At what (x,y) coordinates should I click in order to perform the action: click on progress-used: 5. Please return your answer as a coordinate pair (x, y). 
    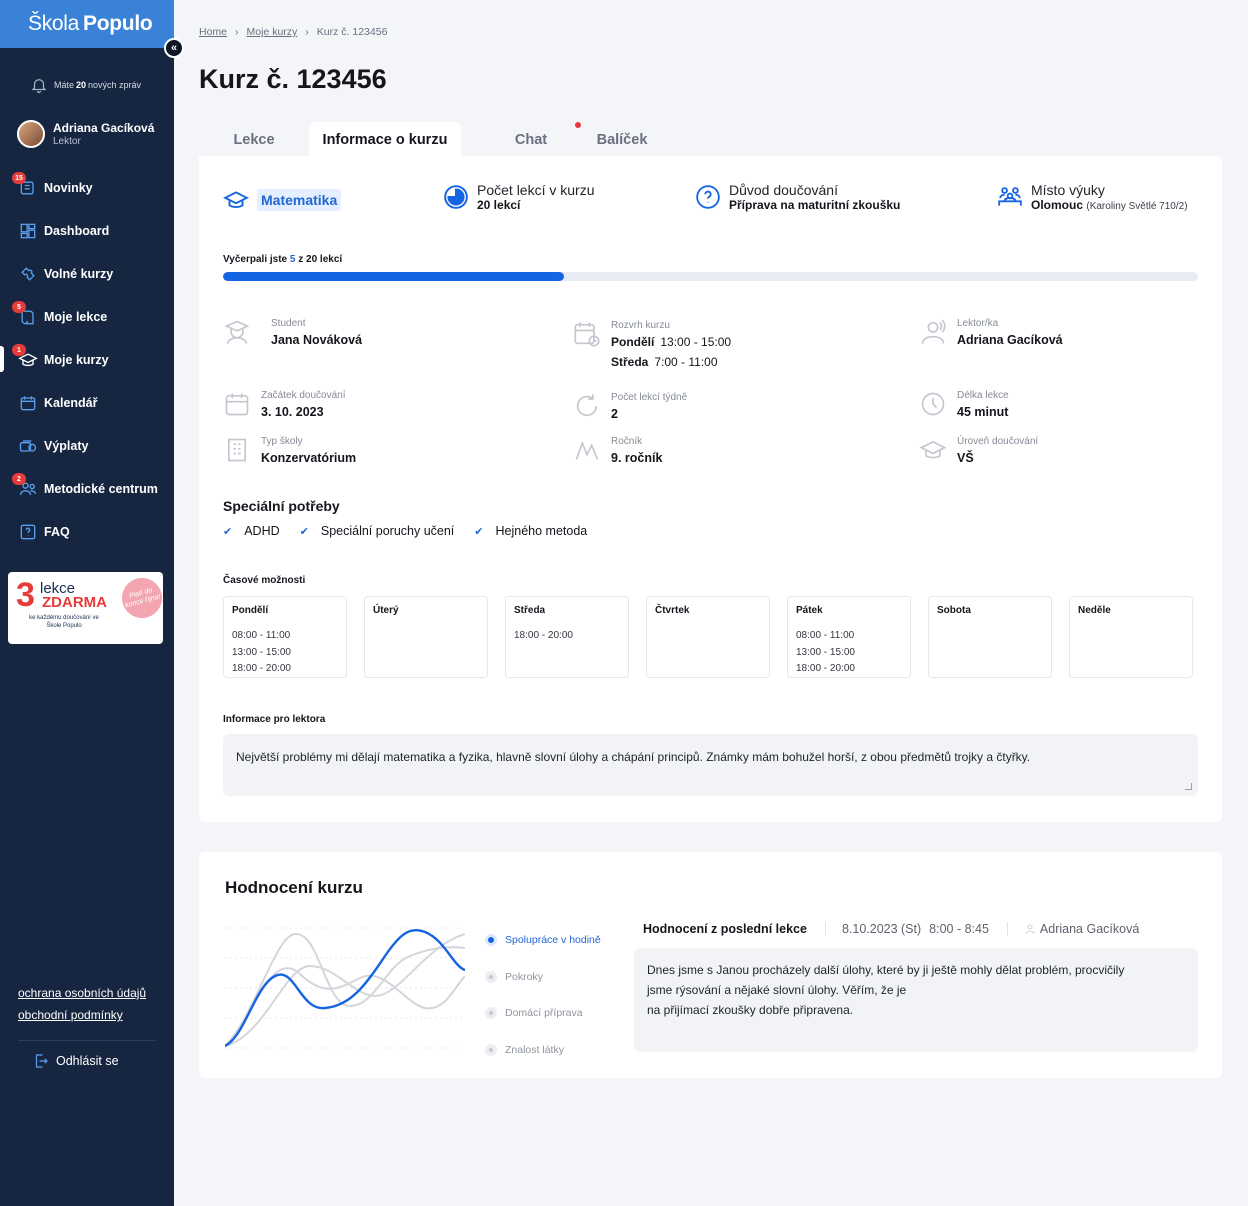
    Looking at the image, I should click on (292, 259).